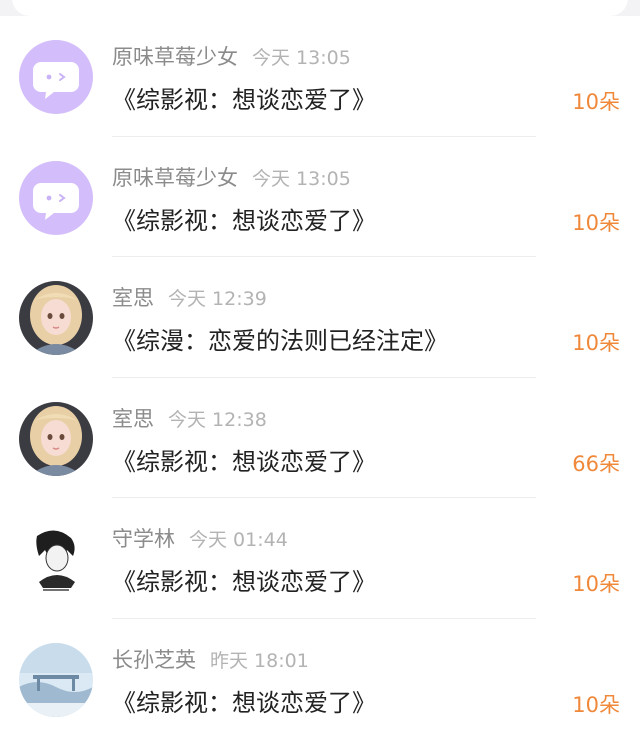 This screenshot has height=739, width=640. I want to click on previous-card-bottom, so click(320, 8).